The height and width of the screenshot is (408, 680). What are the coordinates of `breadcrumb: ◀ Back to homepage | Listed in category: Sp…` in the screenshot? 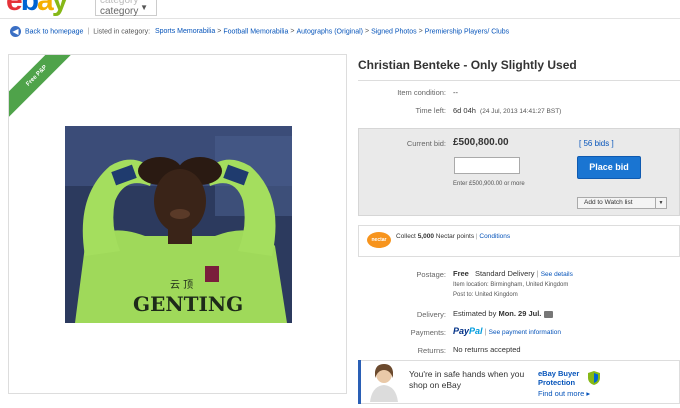 It's located at (344, 33).